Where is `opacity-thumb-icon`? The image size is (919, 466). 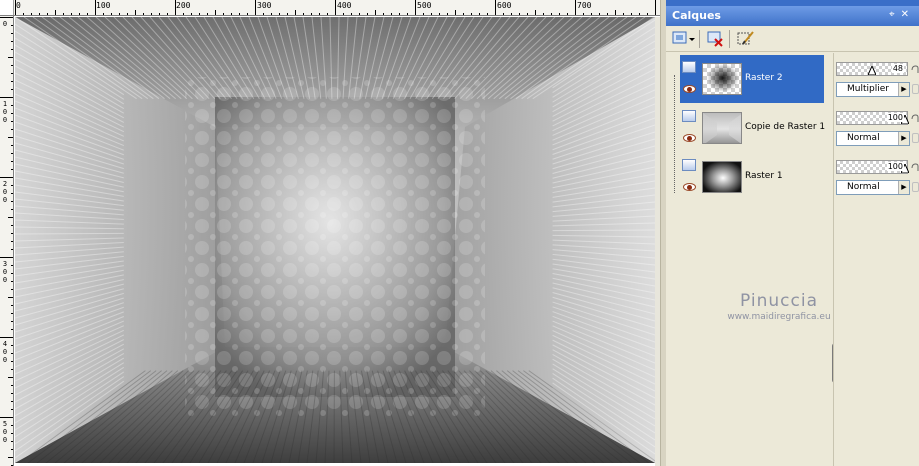
opacity-thumb-icon is located at coordinates (871, 70).